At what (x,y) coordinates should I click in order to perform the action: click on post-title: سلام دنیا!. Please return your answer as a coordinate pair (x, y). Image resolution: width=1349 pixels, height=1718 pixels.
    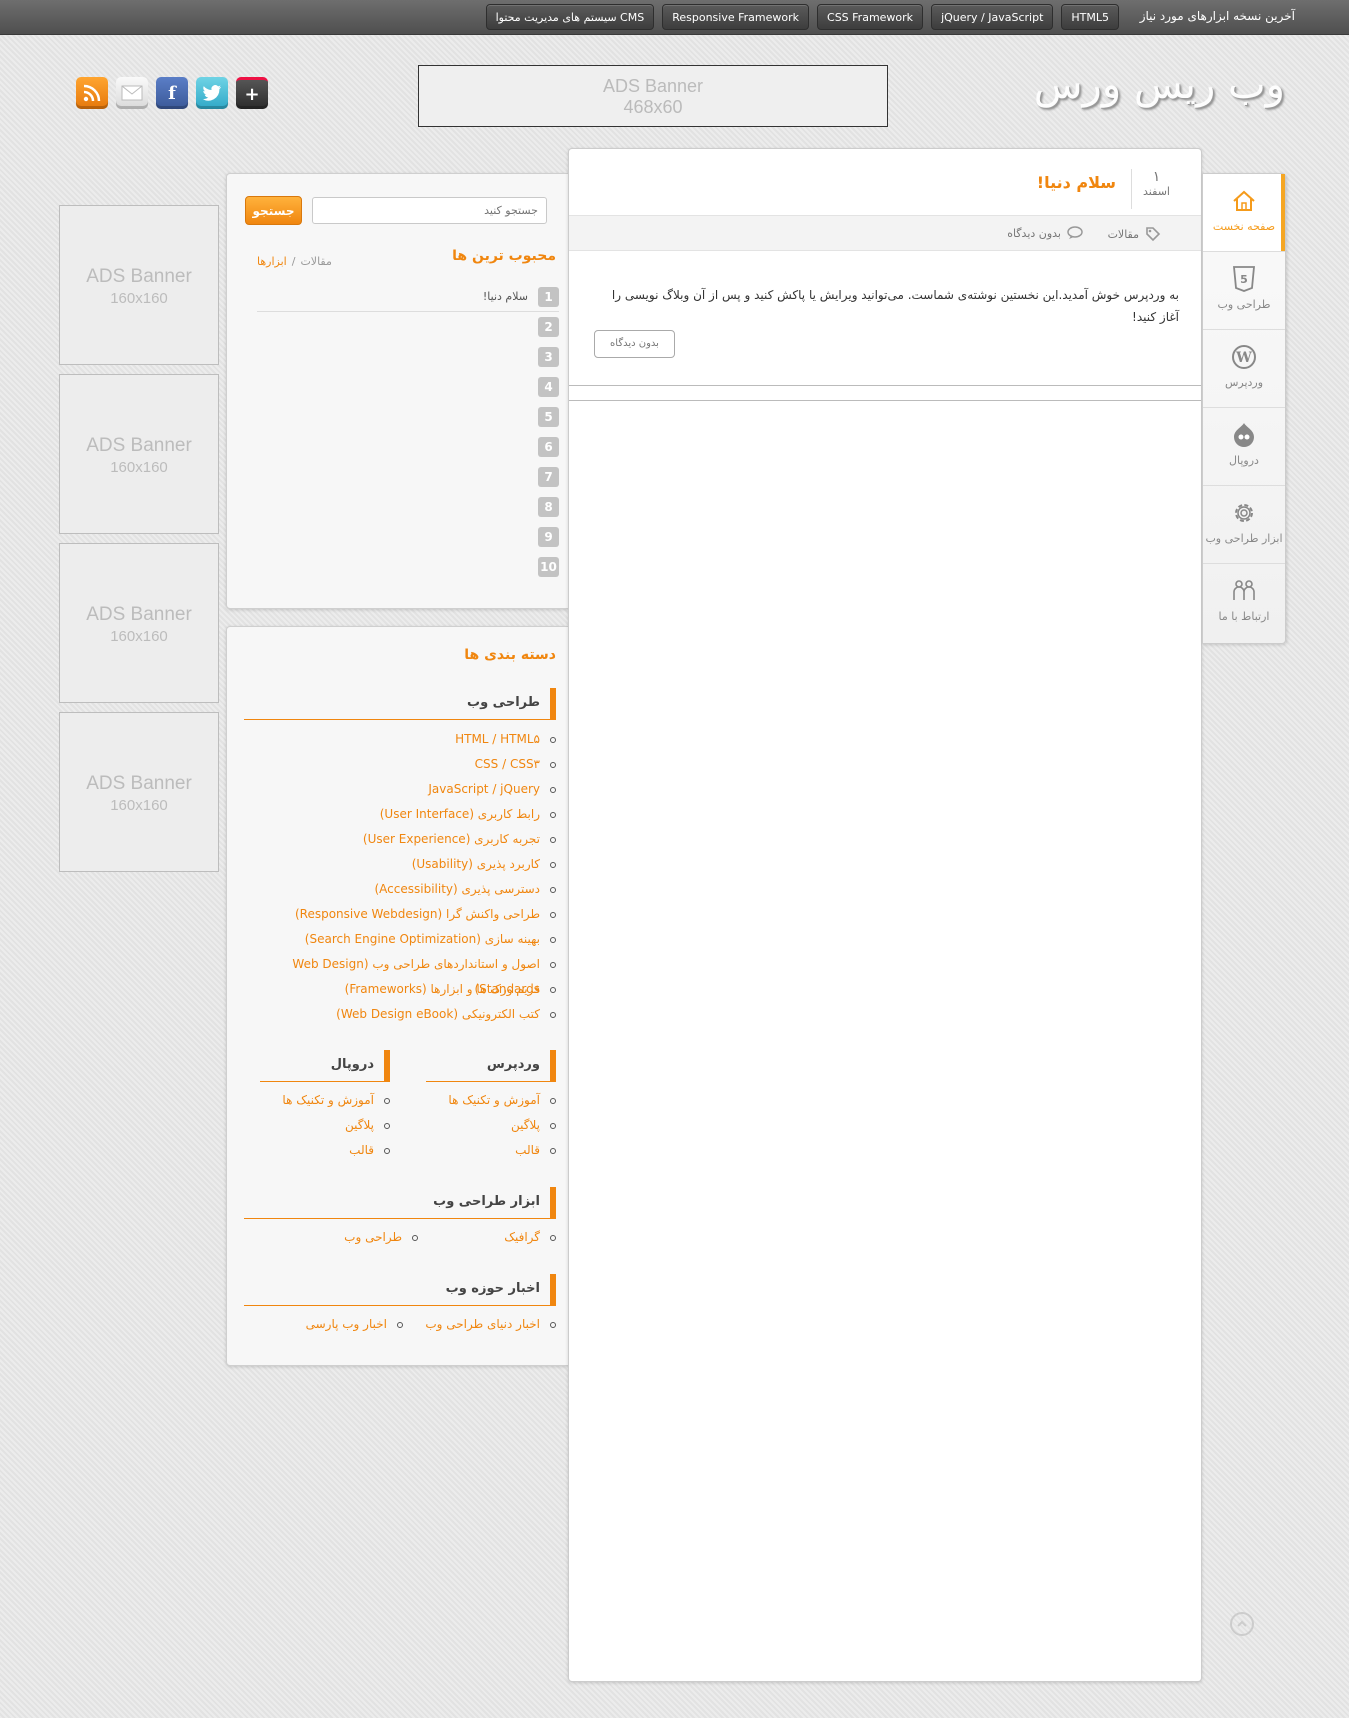
    Looking at the image, I should click on (1076, 182).